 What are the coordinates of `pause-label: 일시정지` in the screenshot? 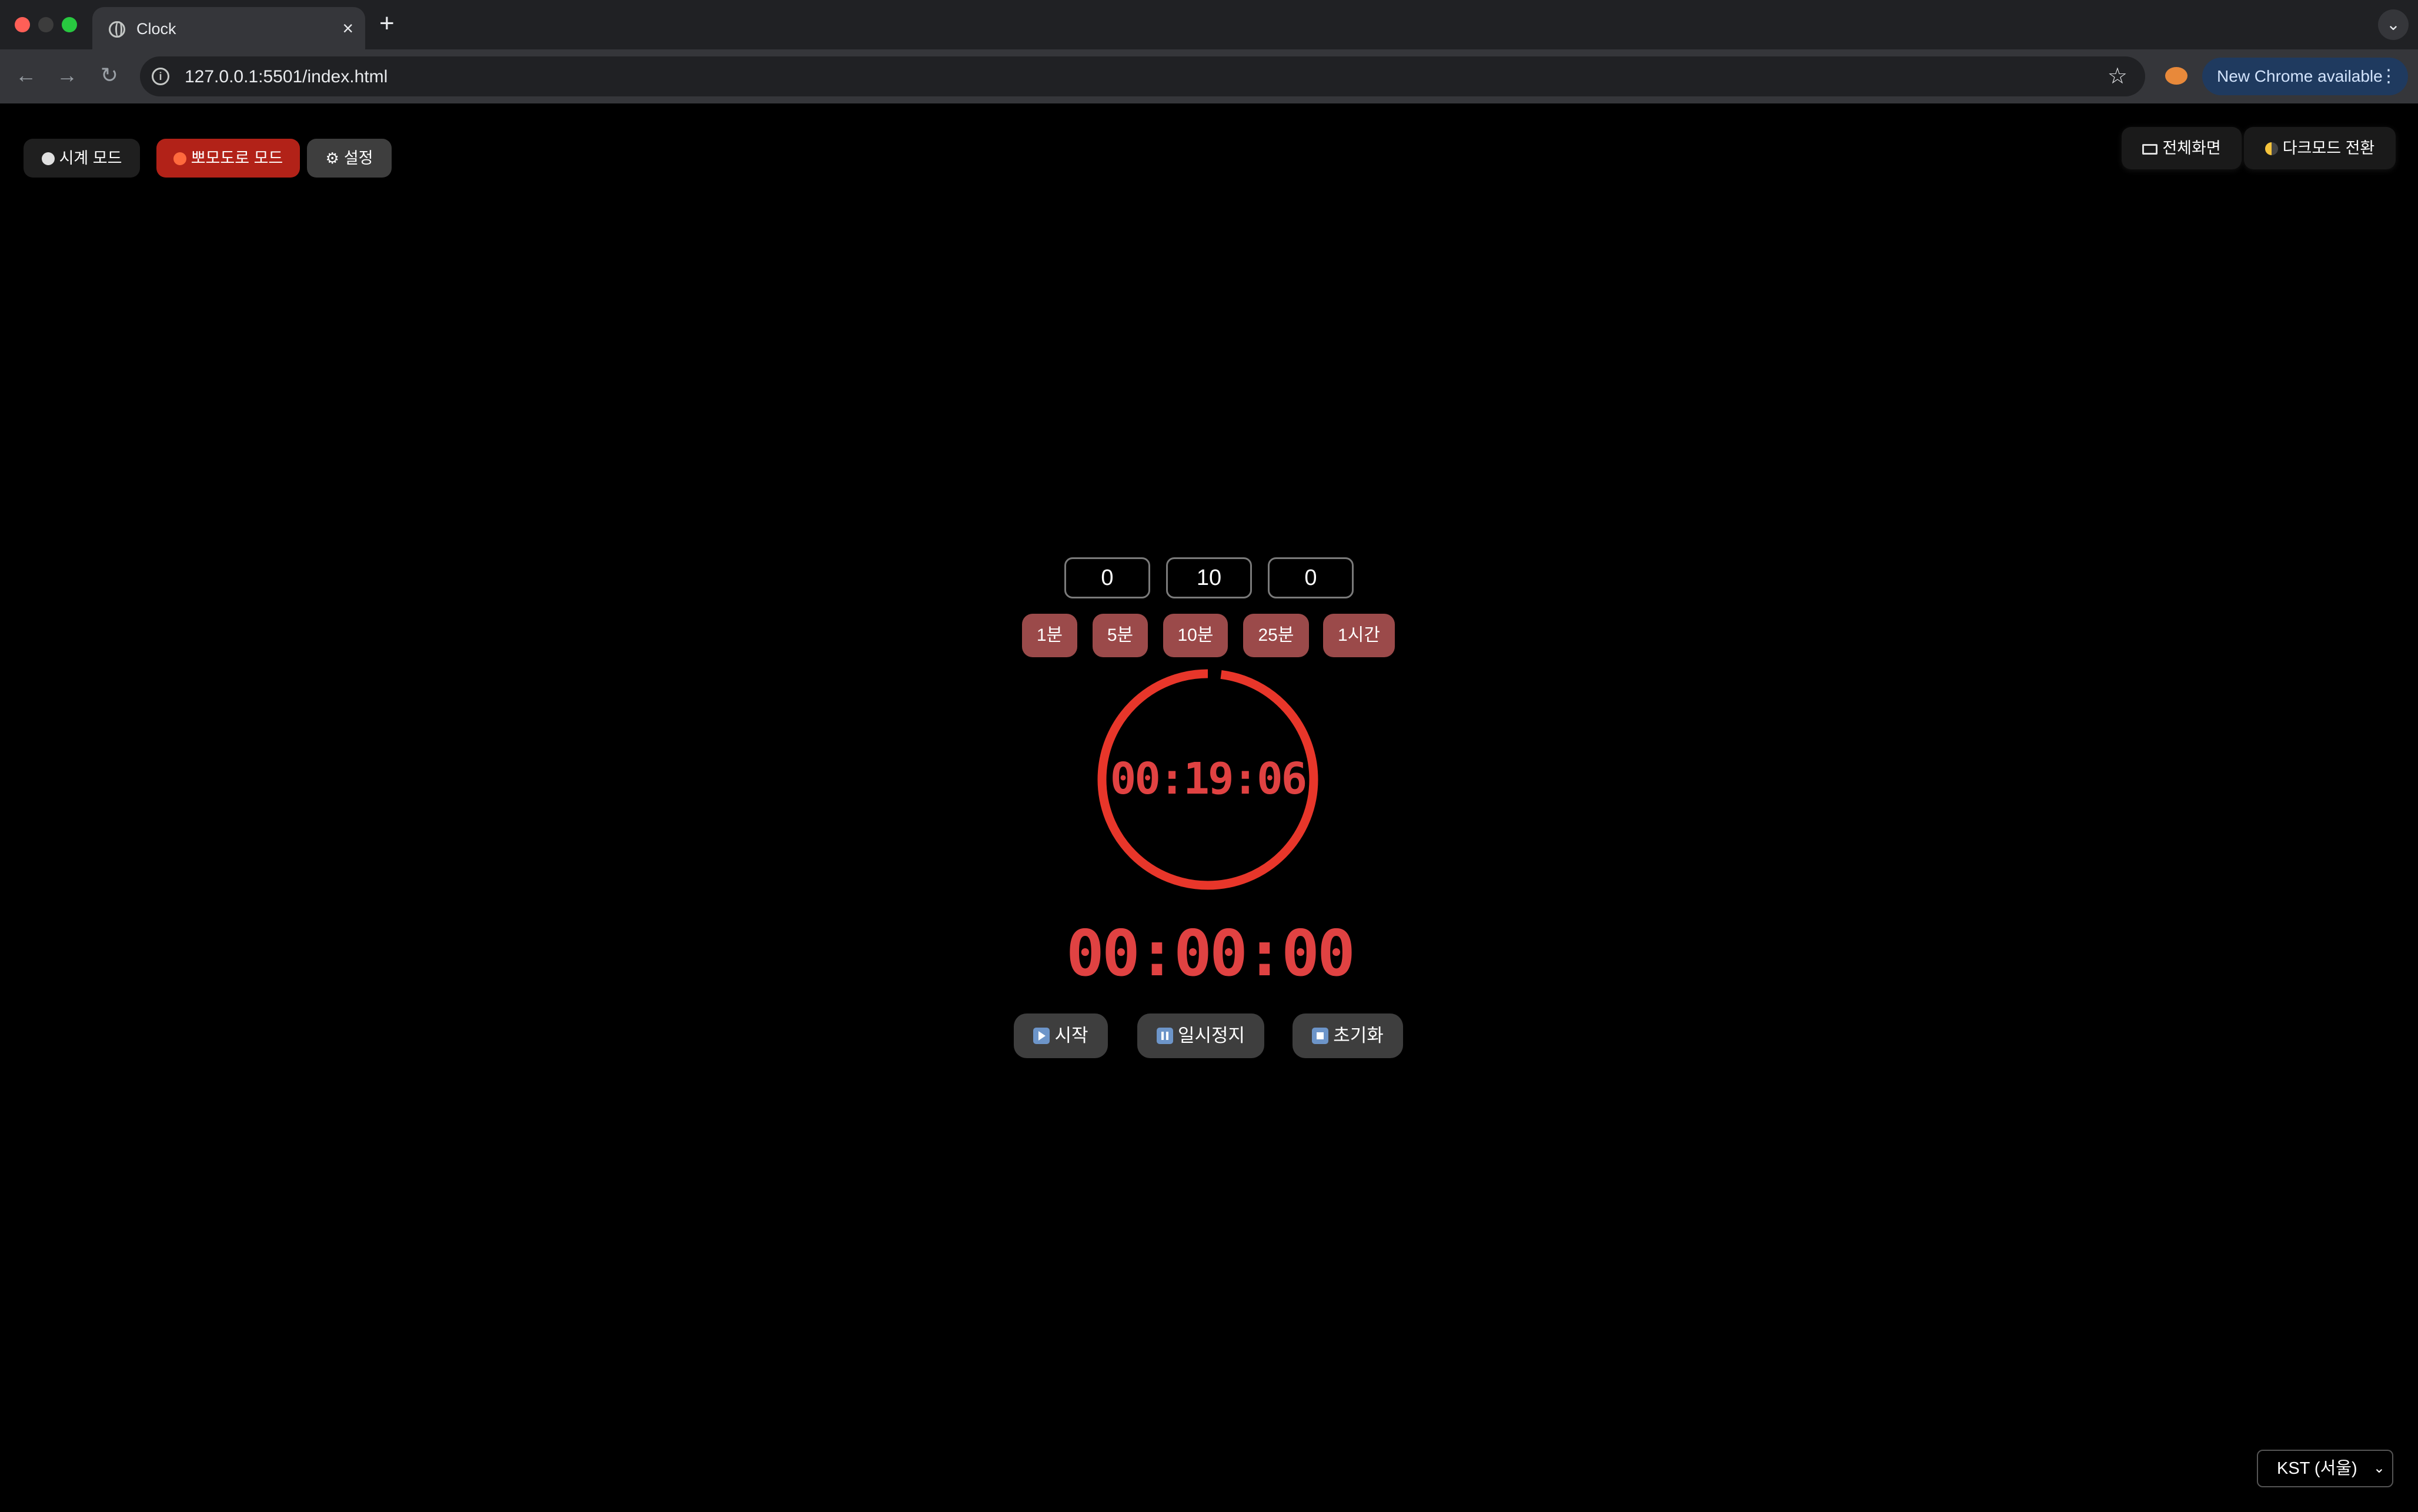 It's located at (1211, 1036).